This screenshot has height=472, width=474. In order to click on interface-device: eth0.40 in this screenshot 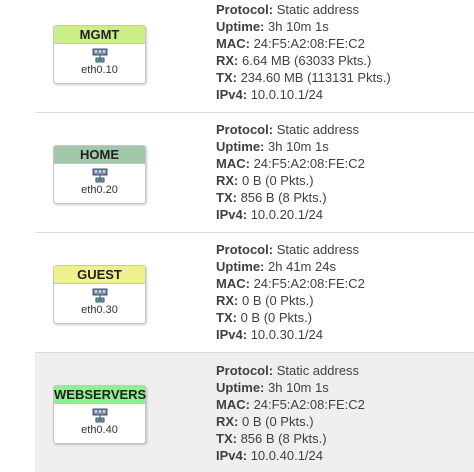, I will do `click(99, 430)`.